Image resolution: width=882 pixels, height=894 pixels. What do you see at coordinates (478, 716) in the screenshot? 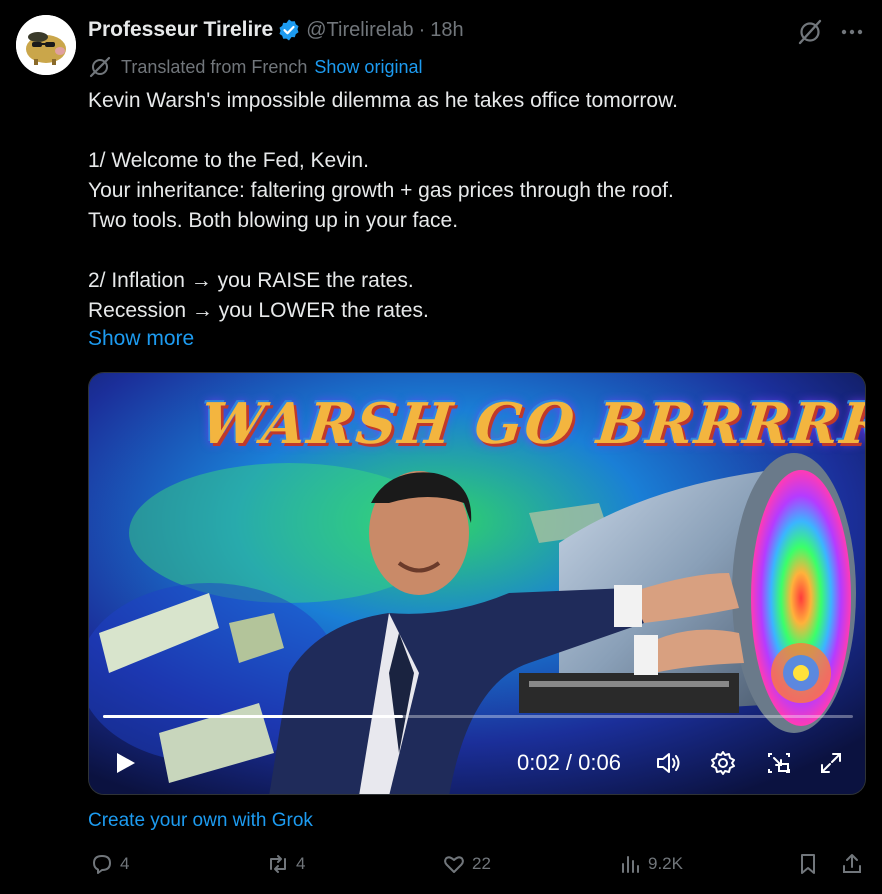
I see `progress-bar` at bounding box center [478, 716].